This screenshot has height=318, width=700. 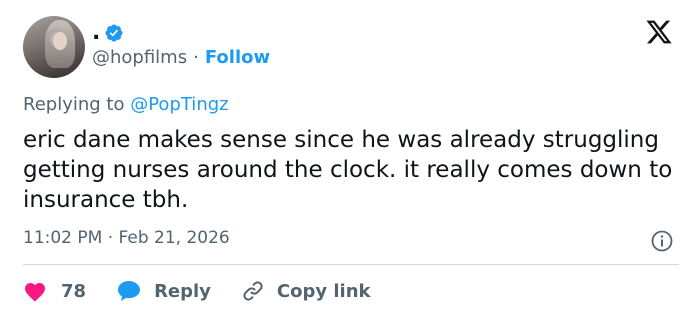 What do you see at coordinates (182, 291) in the screenshot?
I see `reply-label: Reply` at bounding box center [182, 291].